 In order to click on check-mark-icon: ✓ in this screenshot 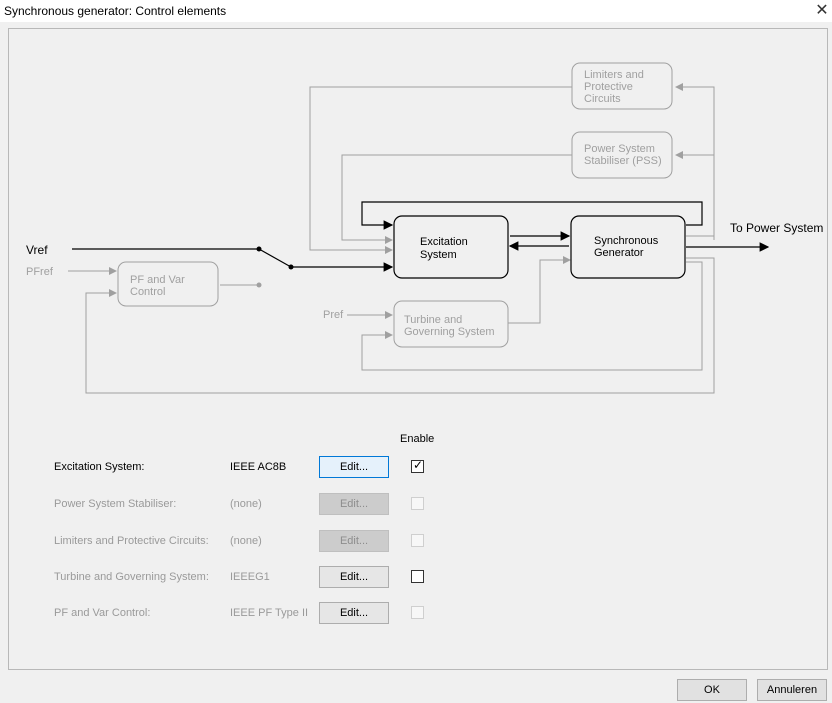, I will do `click(418, 465)`.